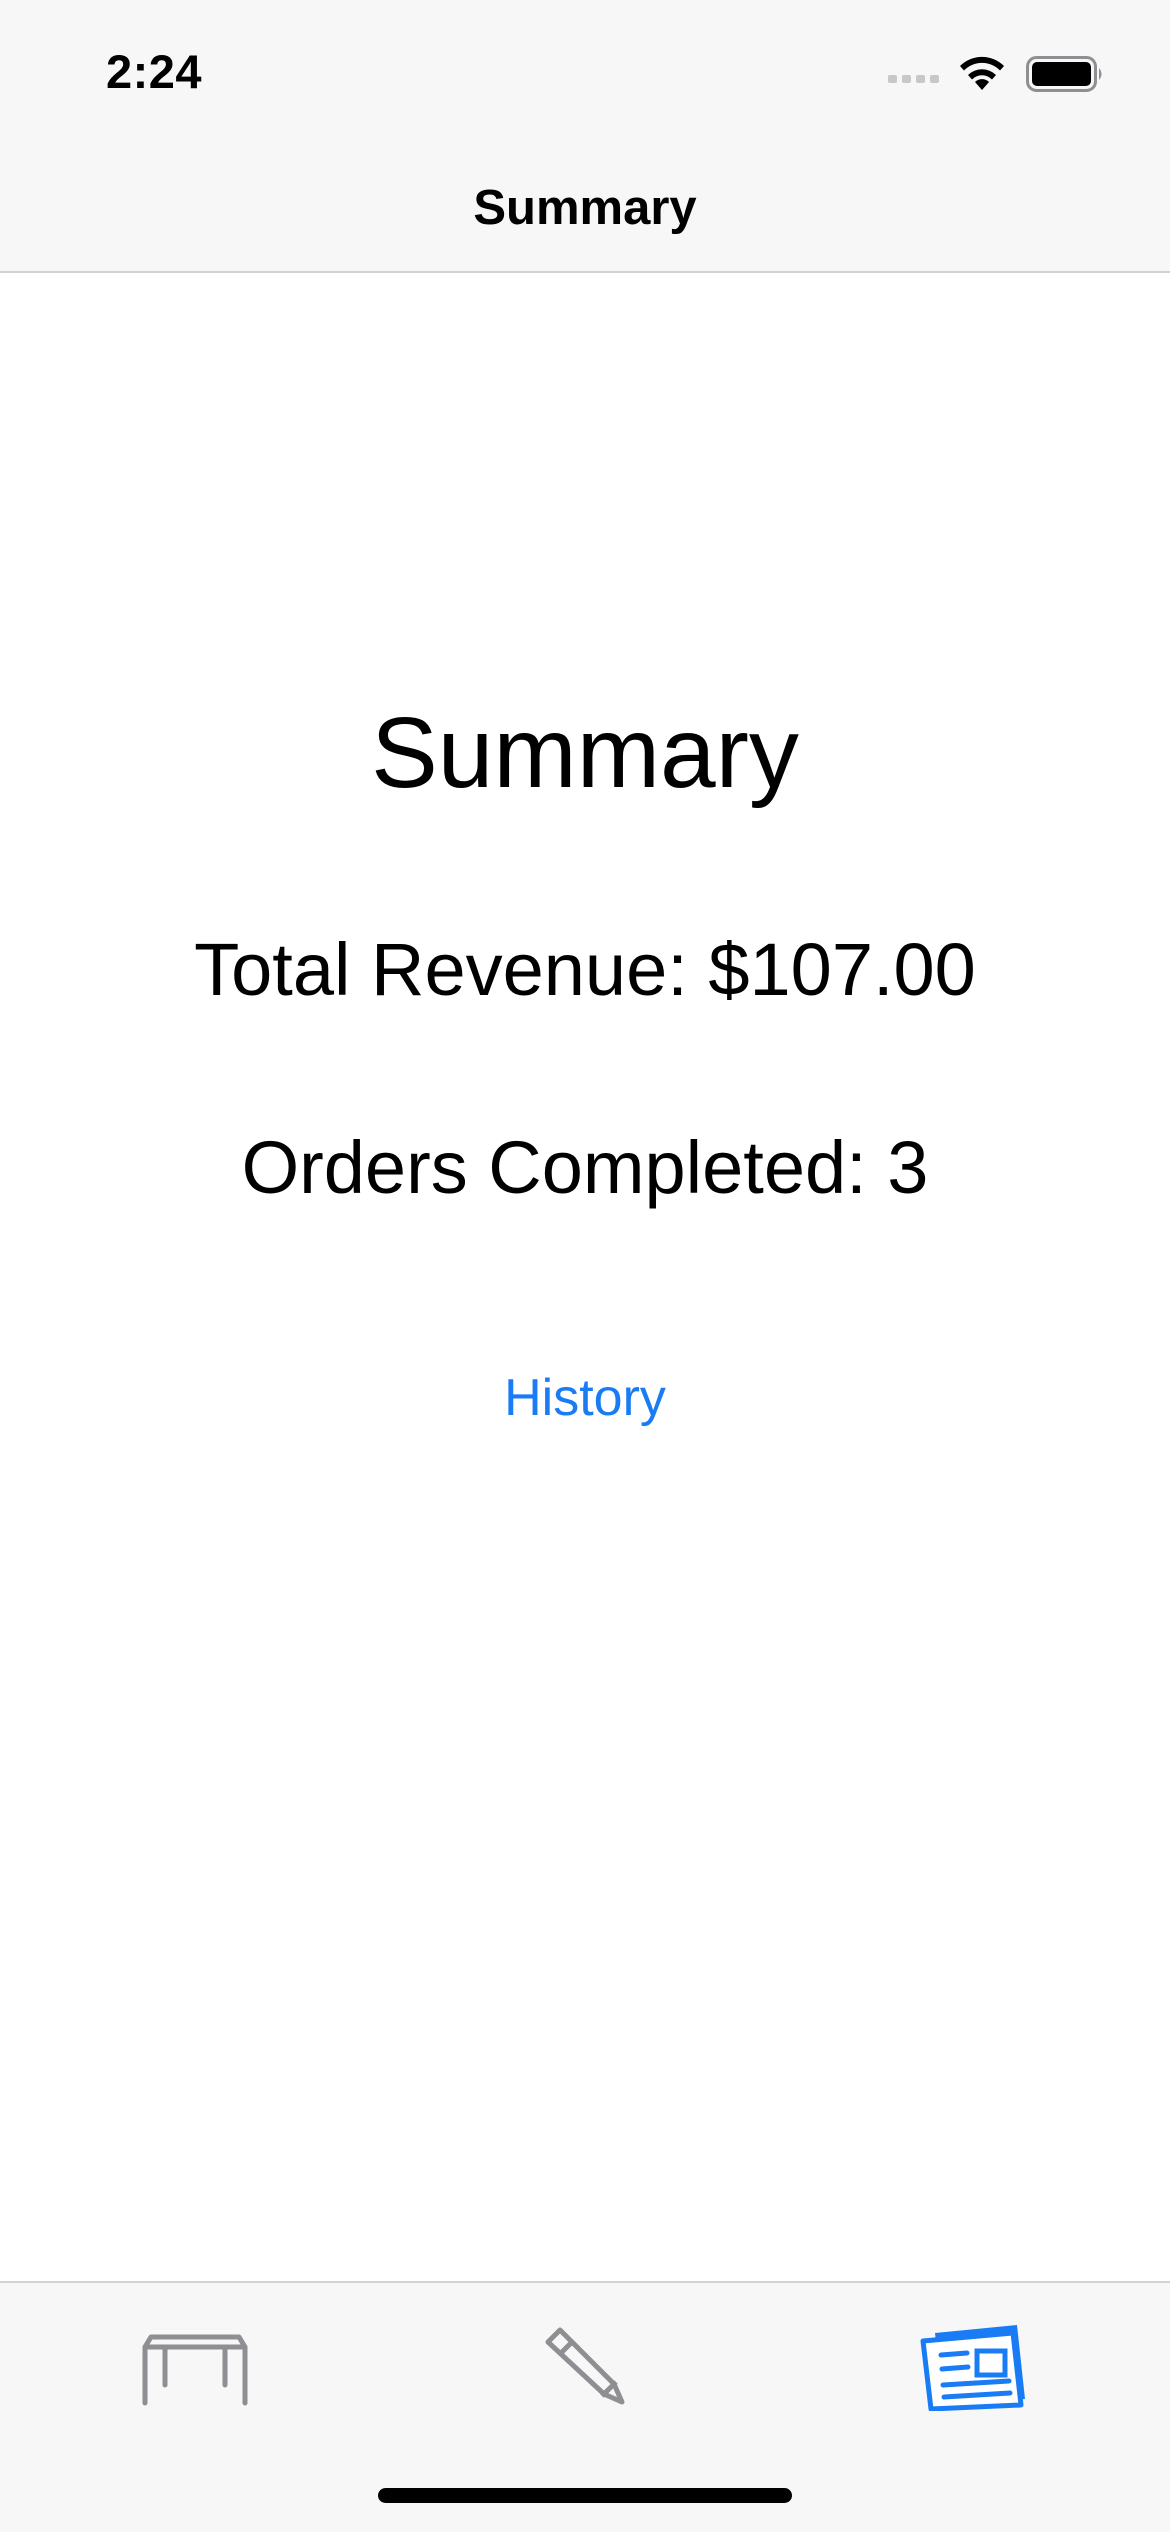  Describe the element at coordinates (195, 2370) in the screenshot. I see `table-icon` at that location.